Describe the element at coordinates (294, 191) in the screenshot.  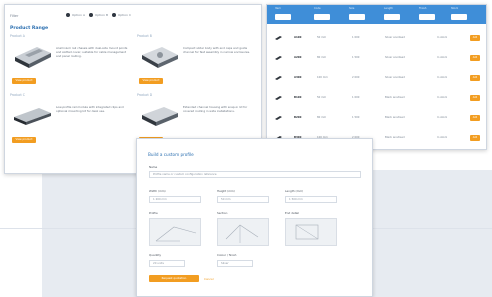
I see `field-label: Length (mm)` at that location.